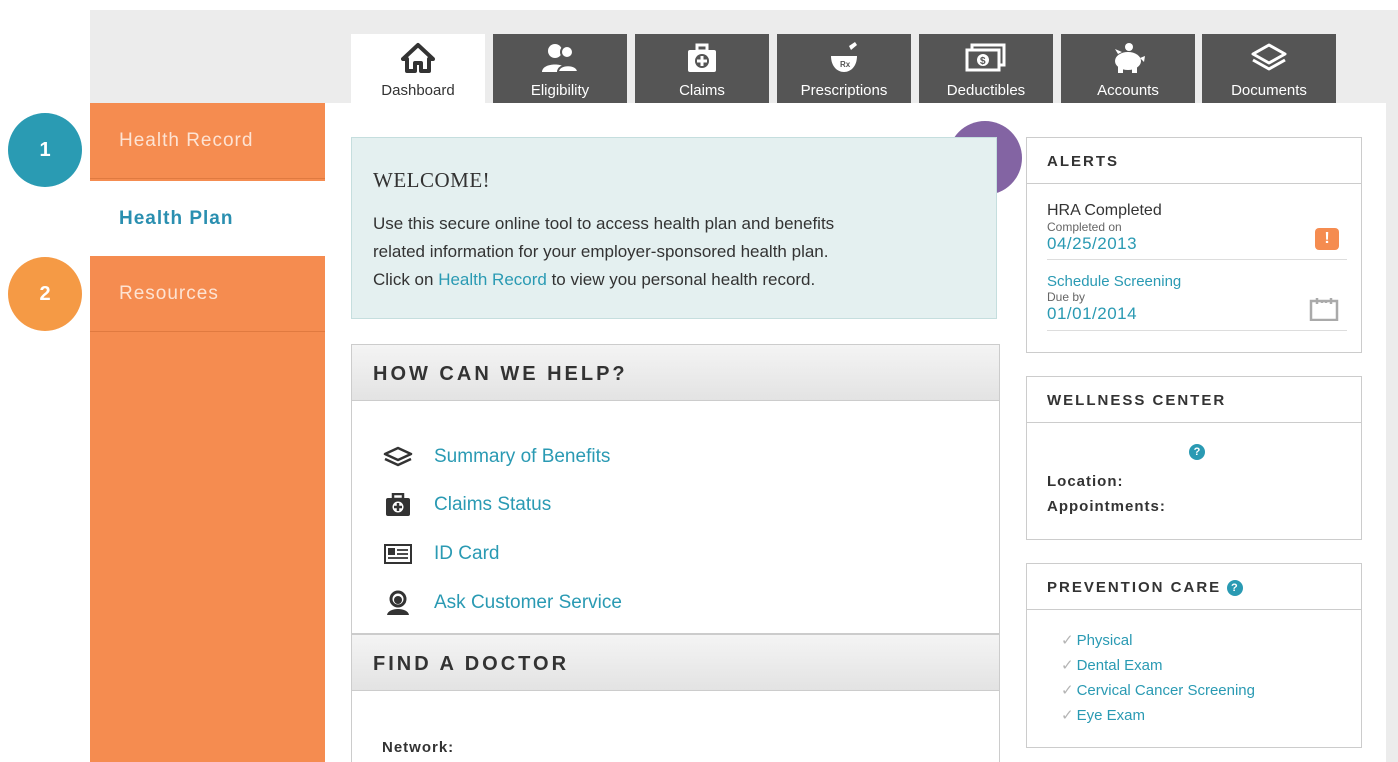 This screenshot has width=1398, height=762. What do you see at coordinates (45, 150) in the screenshot?
I see `marker-1: 1` at bounding box center [45, 150].